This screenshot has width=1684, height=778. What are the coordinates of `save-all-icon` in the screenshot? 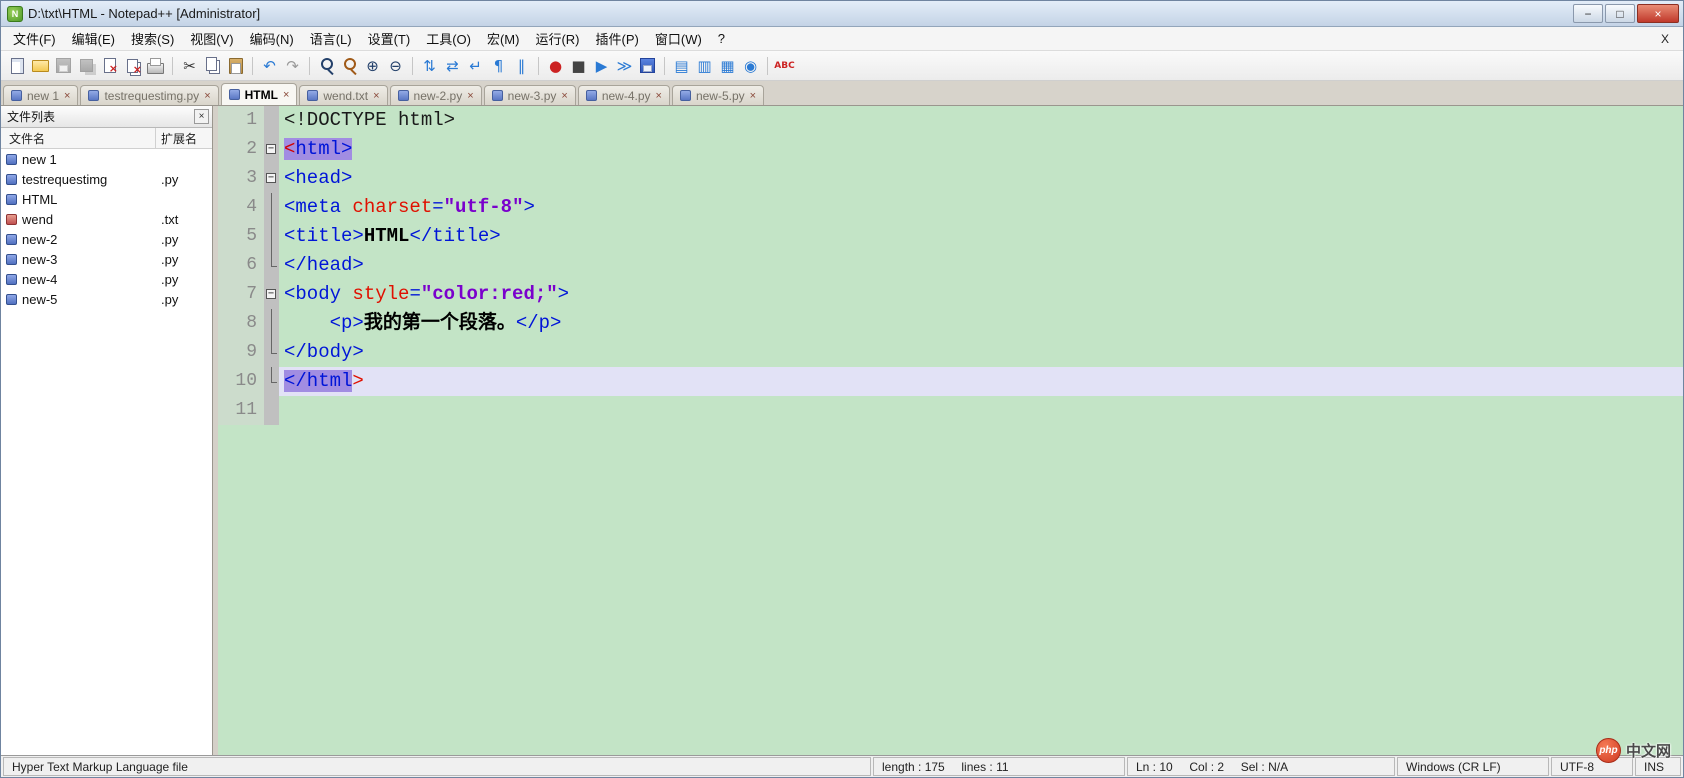 It's located at (86, 65).